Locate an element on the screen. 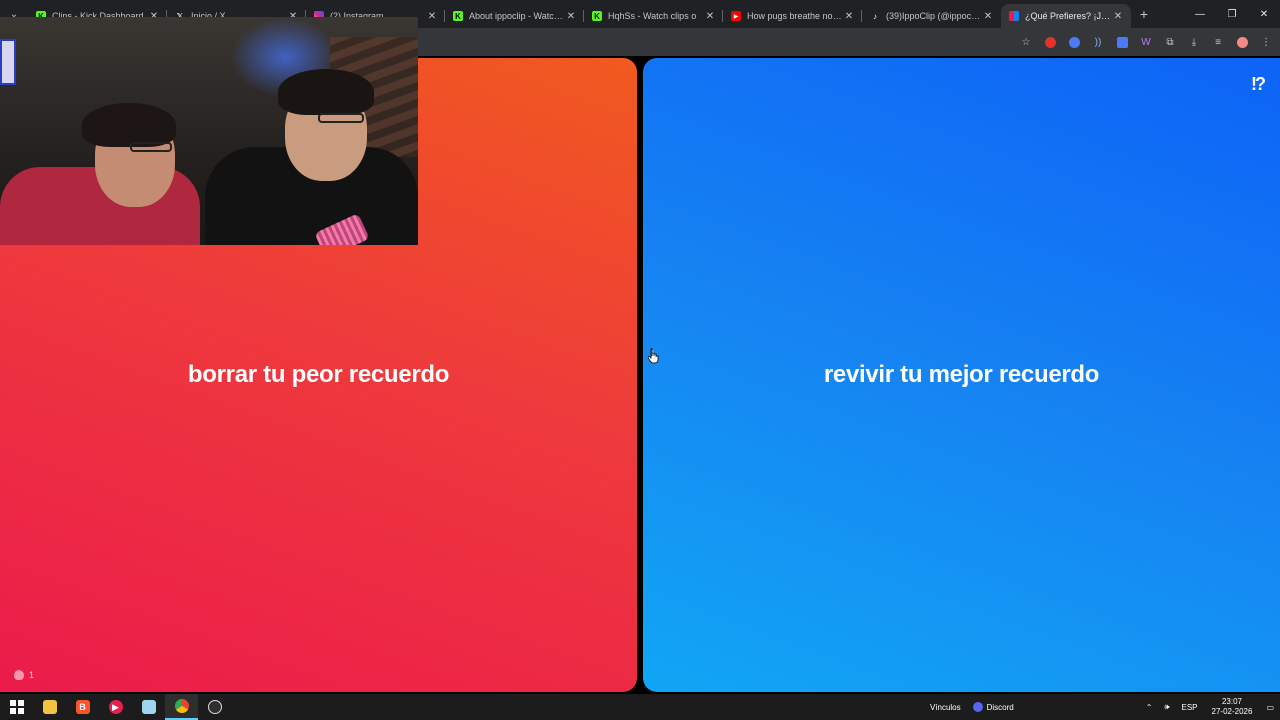  discord-icon is located at coordinates (977, 707).